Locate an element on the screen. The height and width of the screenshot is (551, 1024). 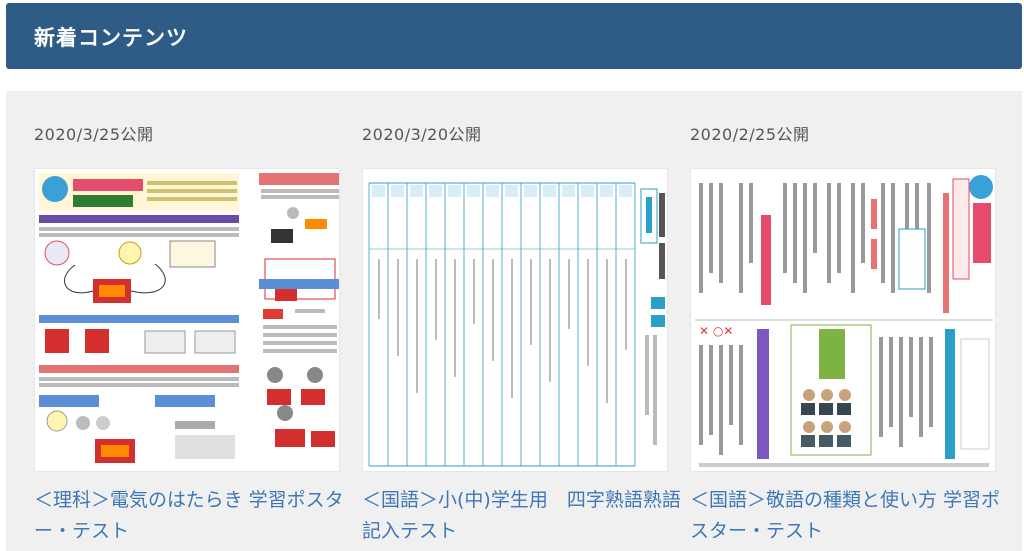
content-title-link: ＜国語＞敬語の種類と使い方 学習ポスター・テスト is located at coordinates (850, 516).